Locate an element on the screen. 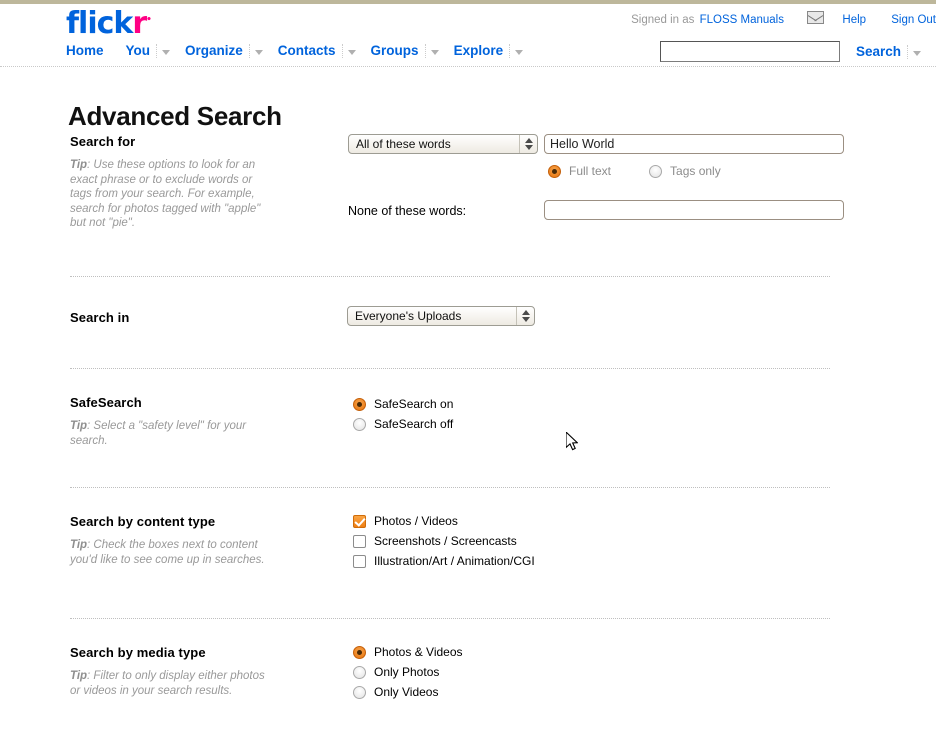 The width and height of the screenshot is (936, 729). radio-label-safesearch-off: SafeSearch off is located at coordinates (414, 424).